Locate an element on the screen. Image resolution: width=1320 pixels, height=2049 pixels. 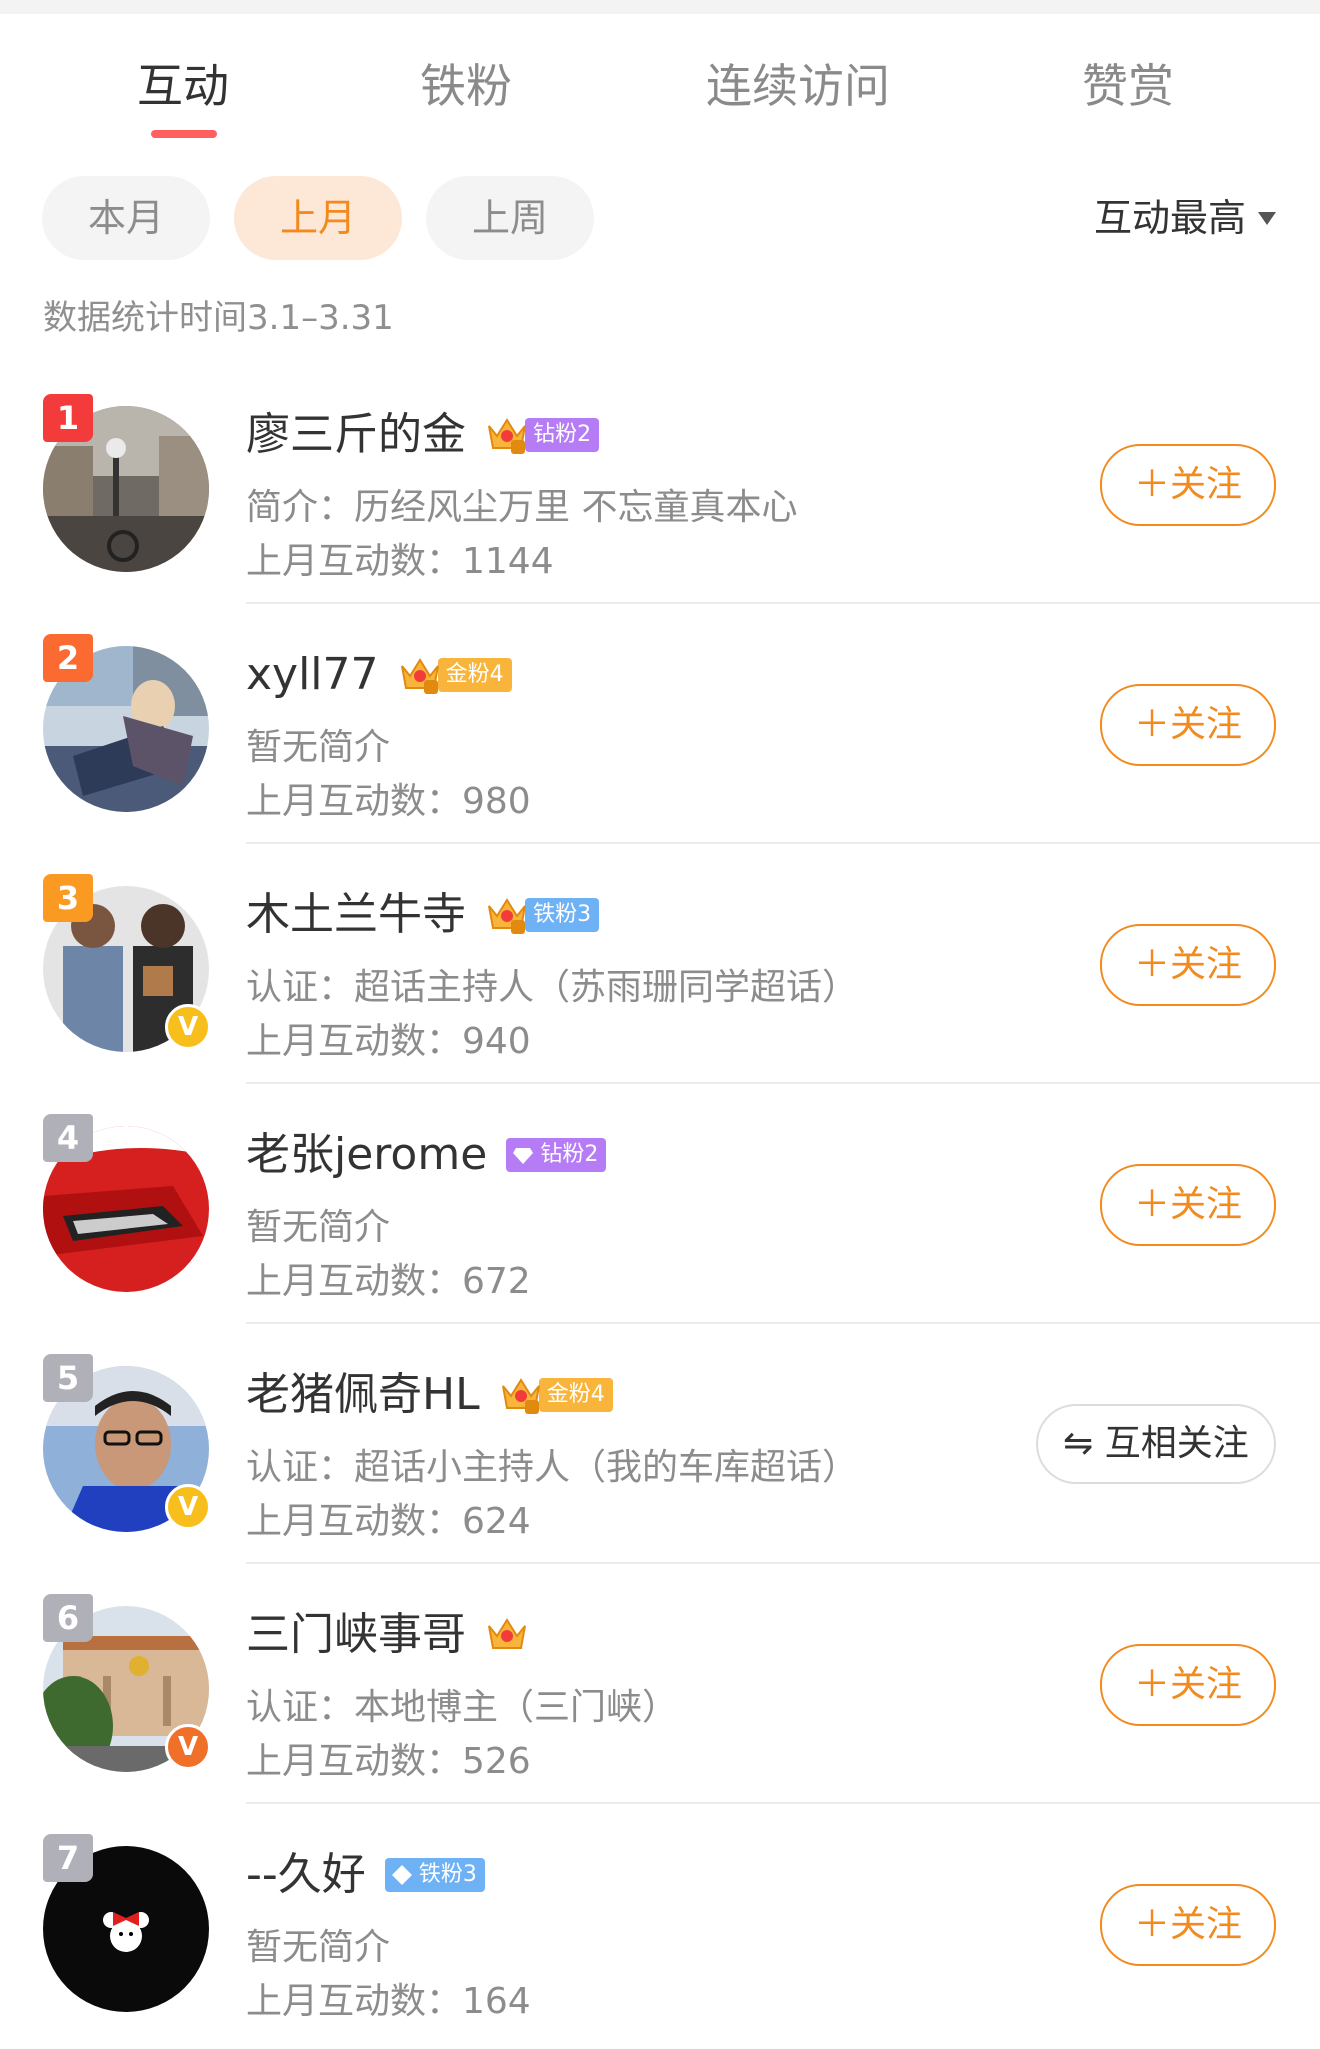
user-name: 廖三斤的金 is located at coordinates (356, 435).